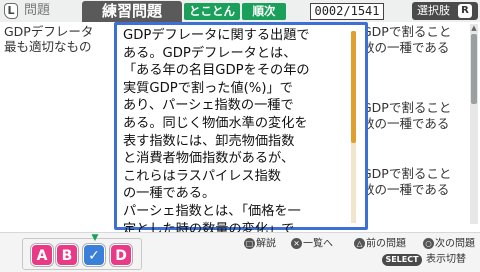 The height and width of the screenshot is (272, 480). Describe the element at coordinates (264, 11) in the screenshot. I see `order-badge: 順次` at that location.